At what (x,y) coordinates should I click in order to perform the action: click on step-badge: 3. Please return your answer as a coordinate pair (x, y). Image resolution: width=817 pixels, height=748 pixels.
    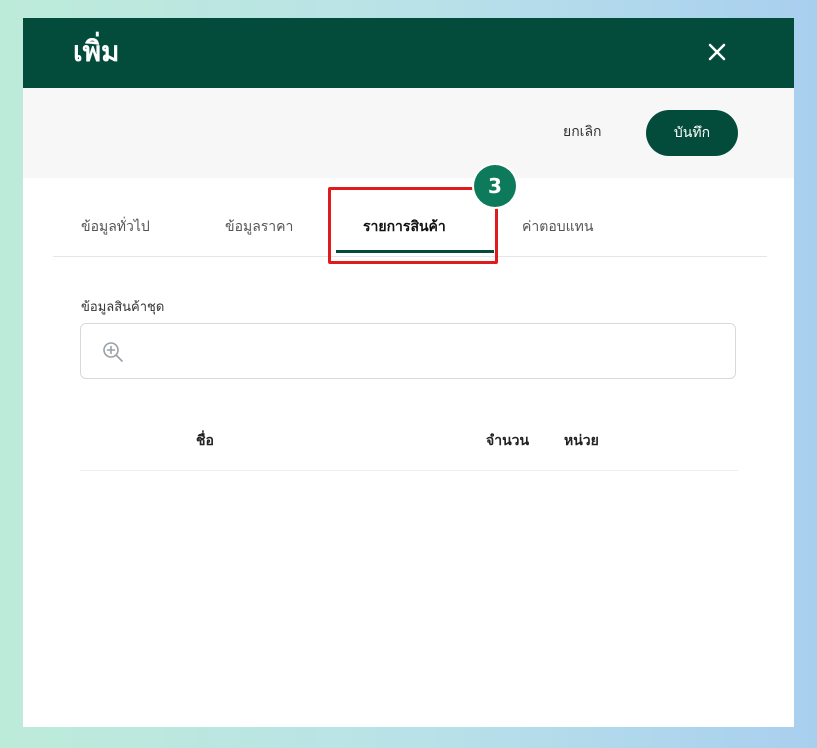
    Looking at the image, I should click on (495, 186).